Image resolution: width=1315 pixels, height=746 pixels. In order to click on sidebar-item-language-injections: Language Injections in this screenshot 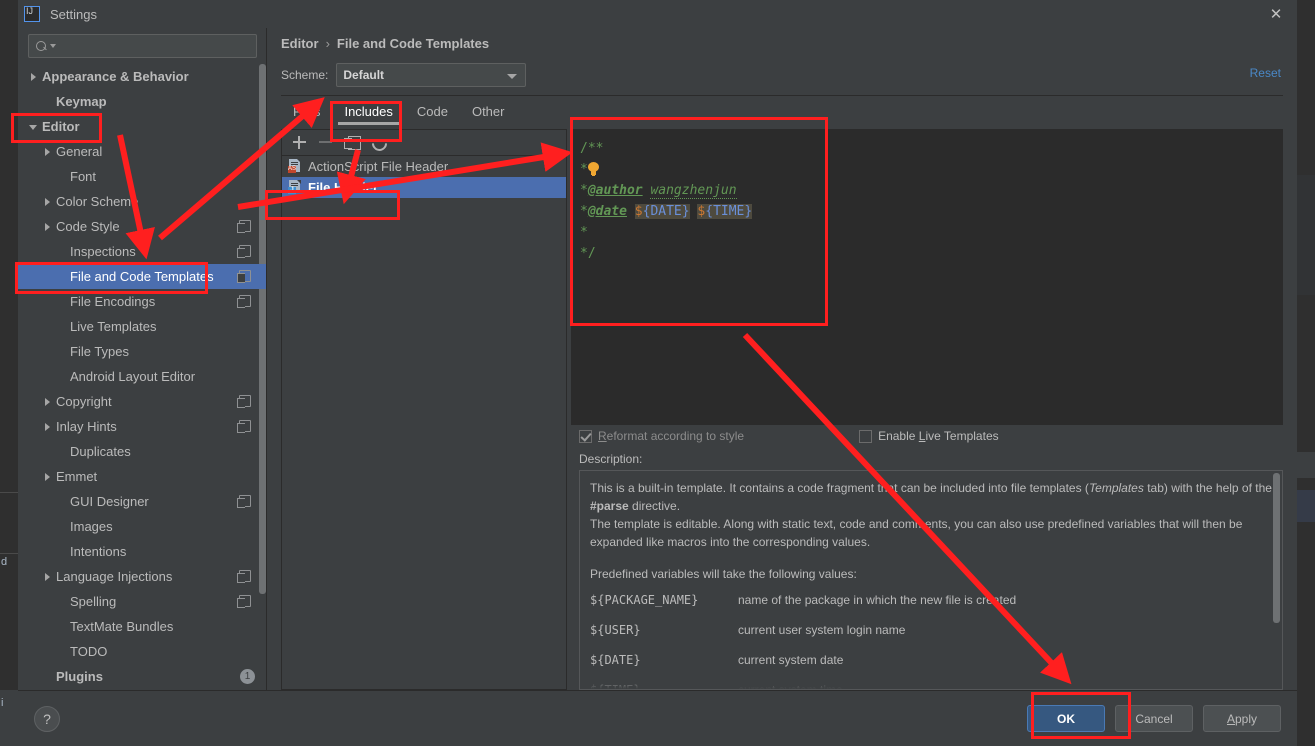, I will do `click(142, 576)`.